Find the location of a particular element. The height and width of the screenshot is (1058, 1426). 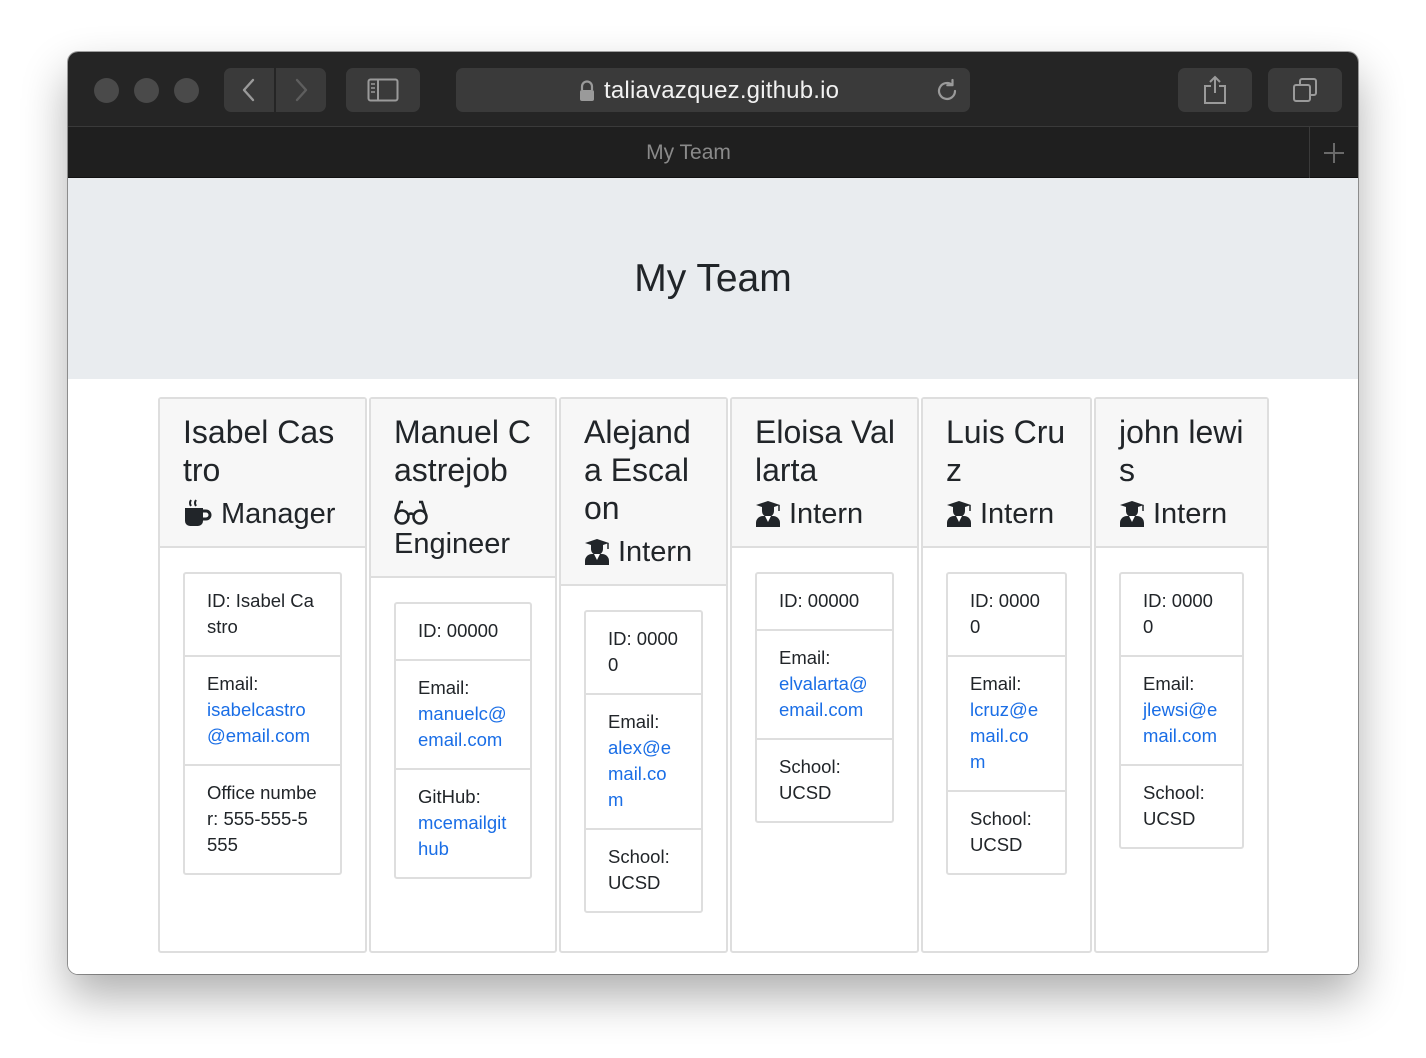

email-link: manuelc@email.com is located at coordinates (462, 726).